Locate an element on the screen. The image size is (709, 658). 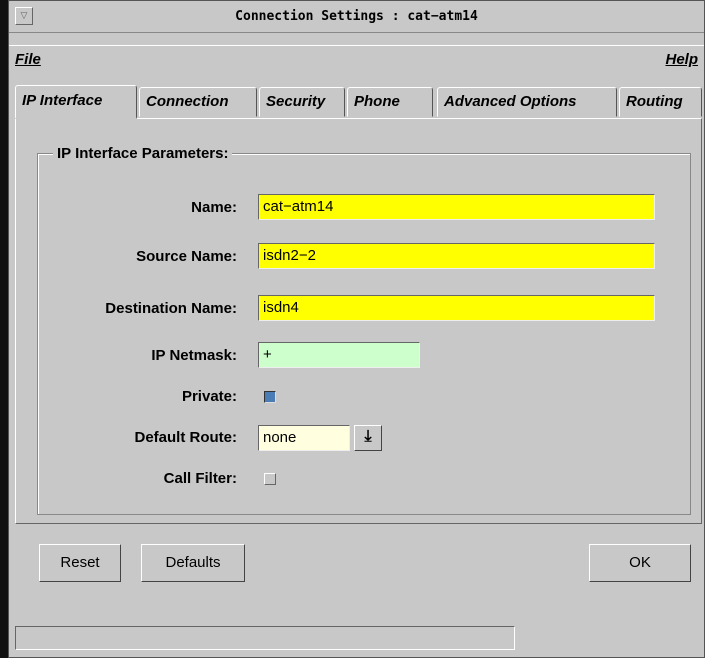
menu-file: File is located at coordinates (28, 59).